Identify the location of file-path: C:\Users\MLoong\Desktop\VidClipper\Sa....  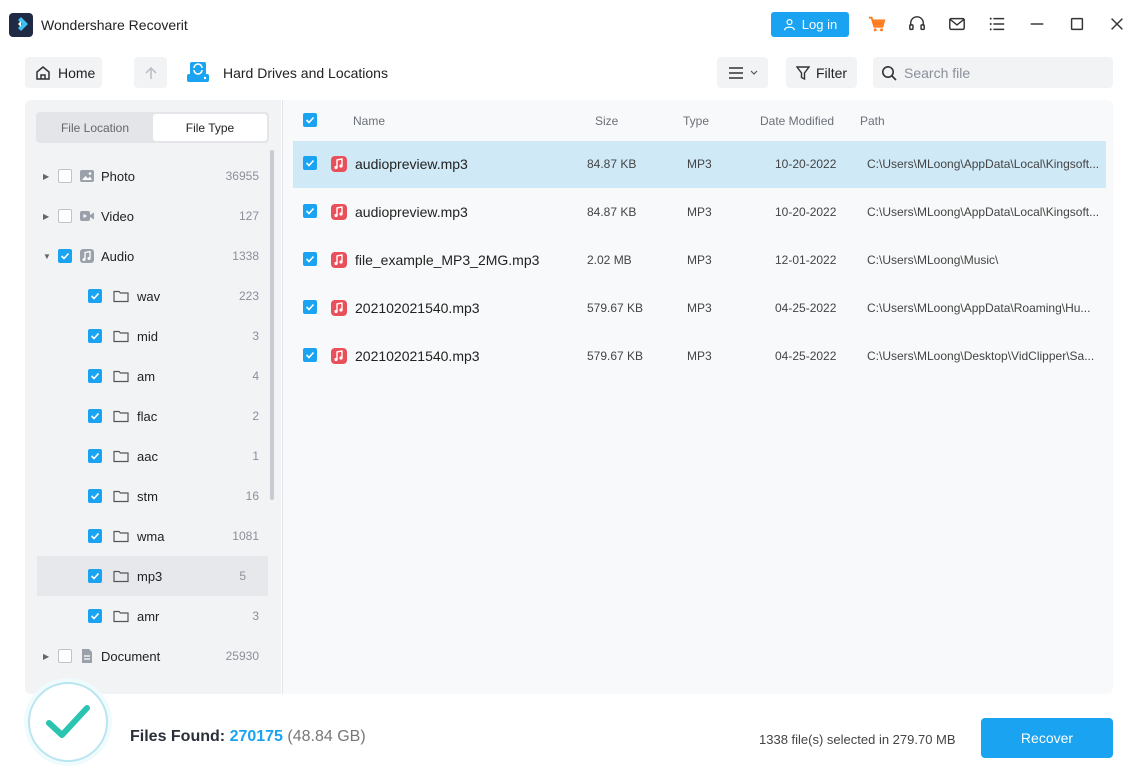
(981, 356).